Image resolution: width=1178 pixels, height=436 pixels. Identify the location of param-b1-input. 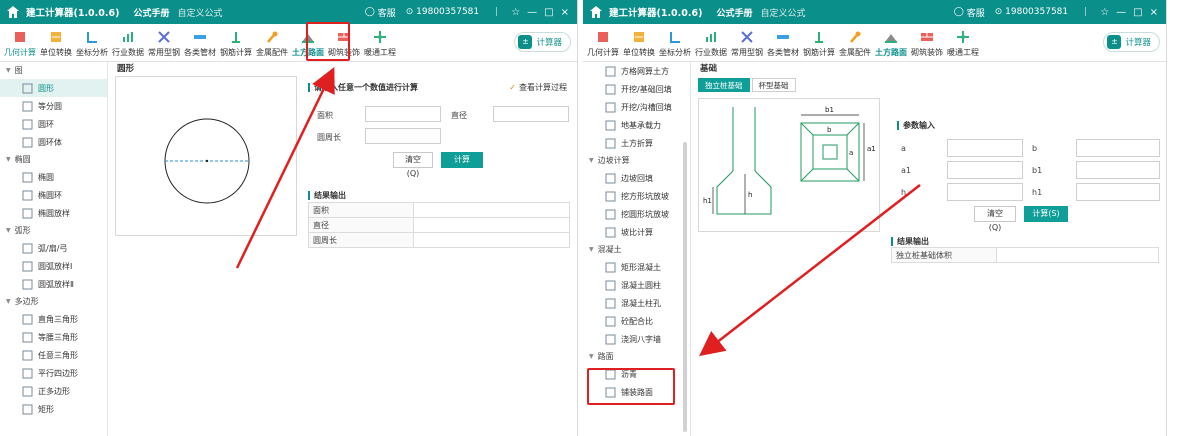
(1118, 170).